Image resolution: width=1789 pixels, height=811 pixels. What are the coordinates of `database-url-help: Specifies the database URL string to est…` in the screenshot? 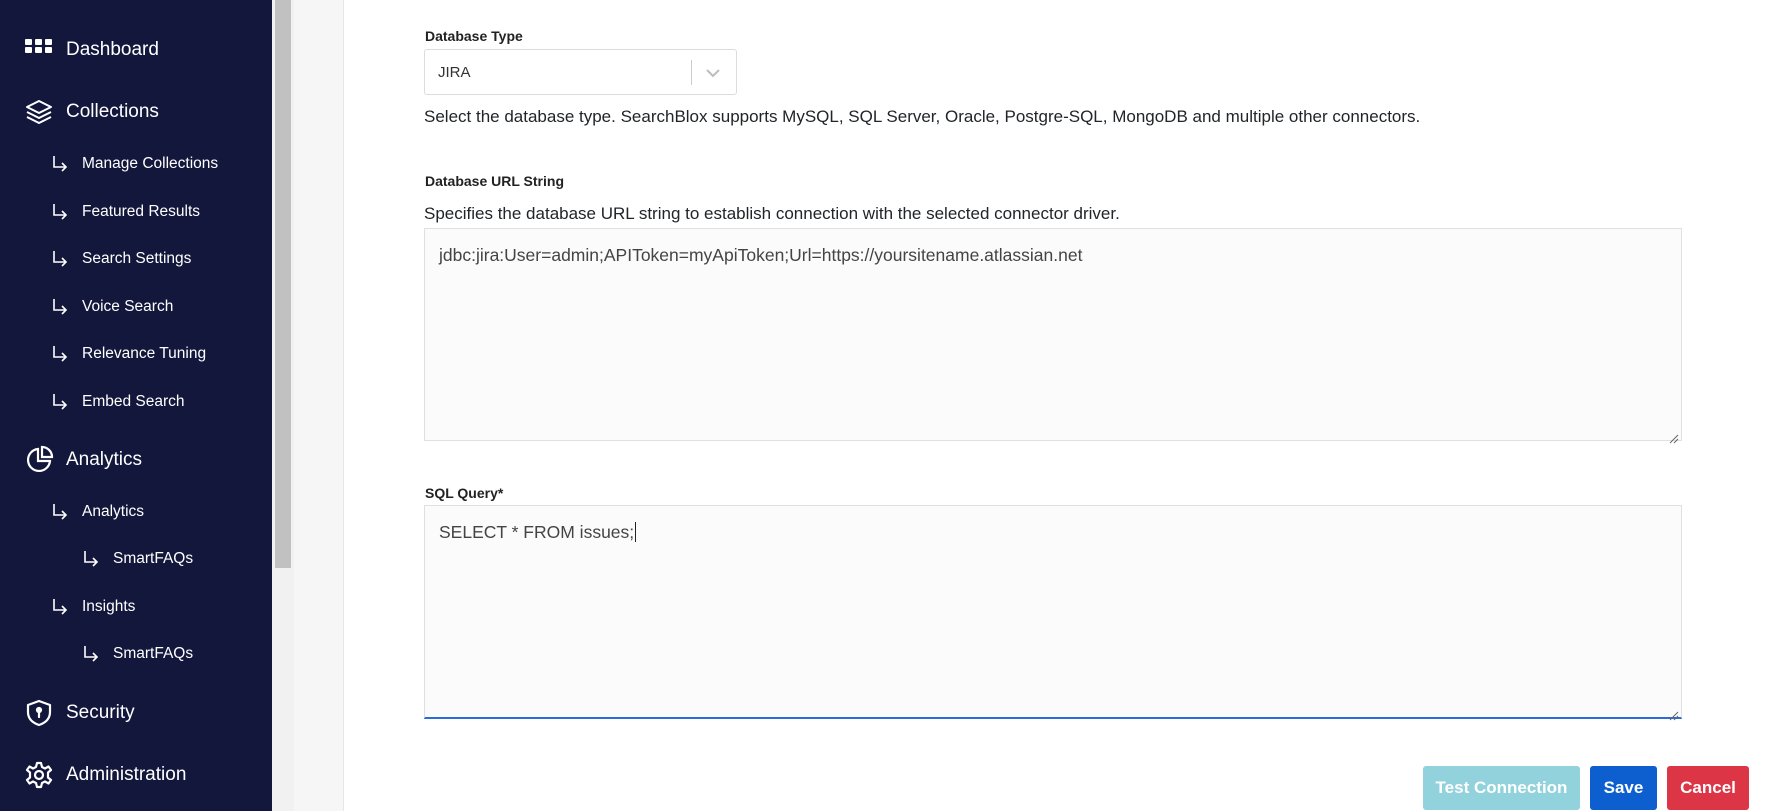 It's located at (772, 213).